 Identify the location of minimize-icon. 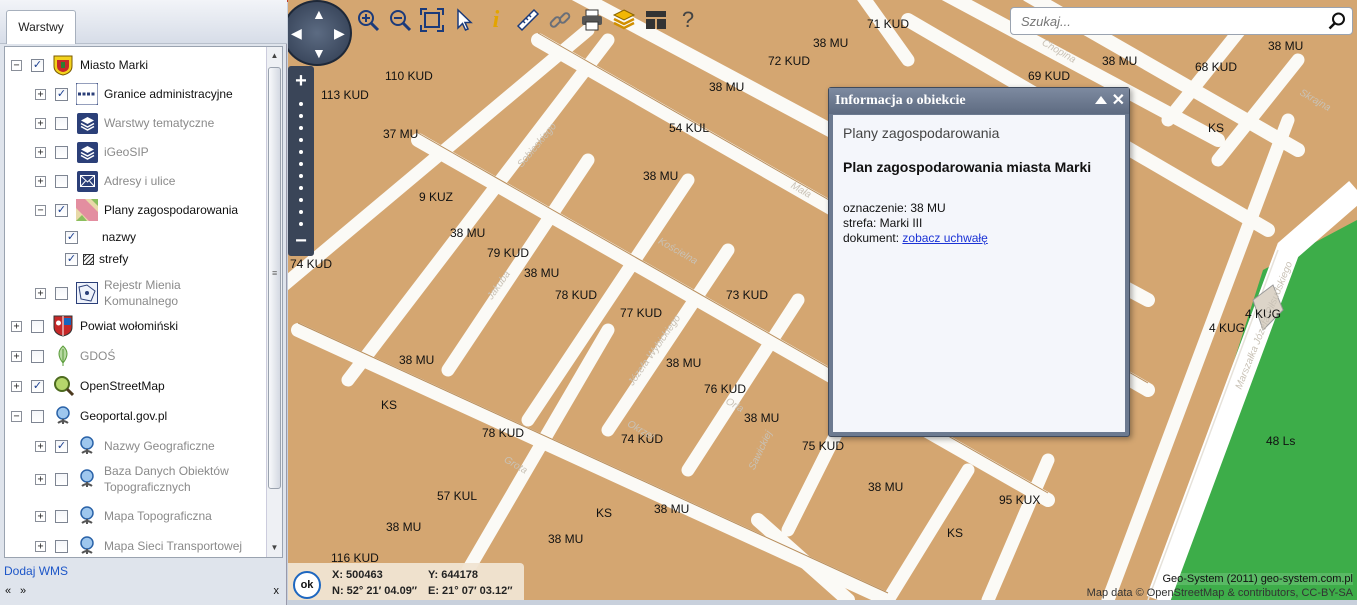
(1101, 100).